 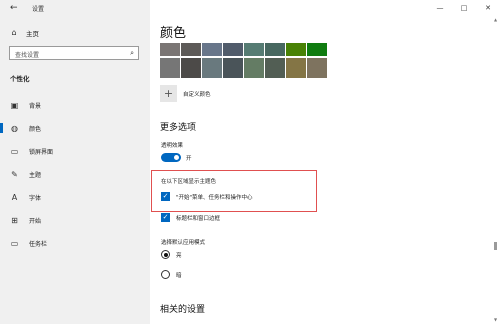 I want to click on window-controls: — □ ✕, so click(x=464, y=8).